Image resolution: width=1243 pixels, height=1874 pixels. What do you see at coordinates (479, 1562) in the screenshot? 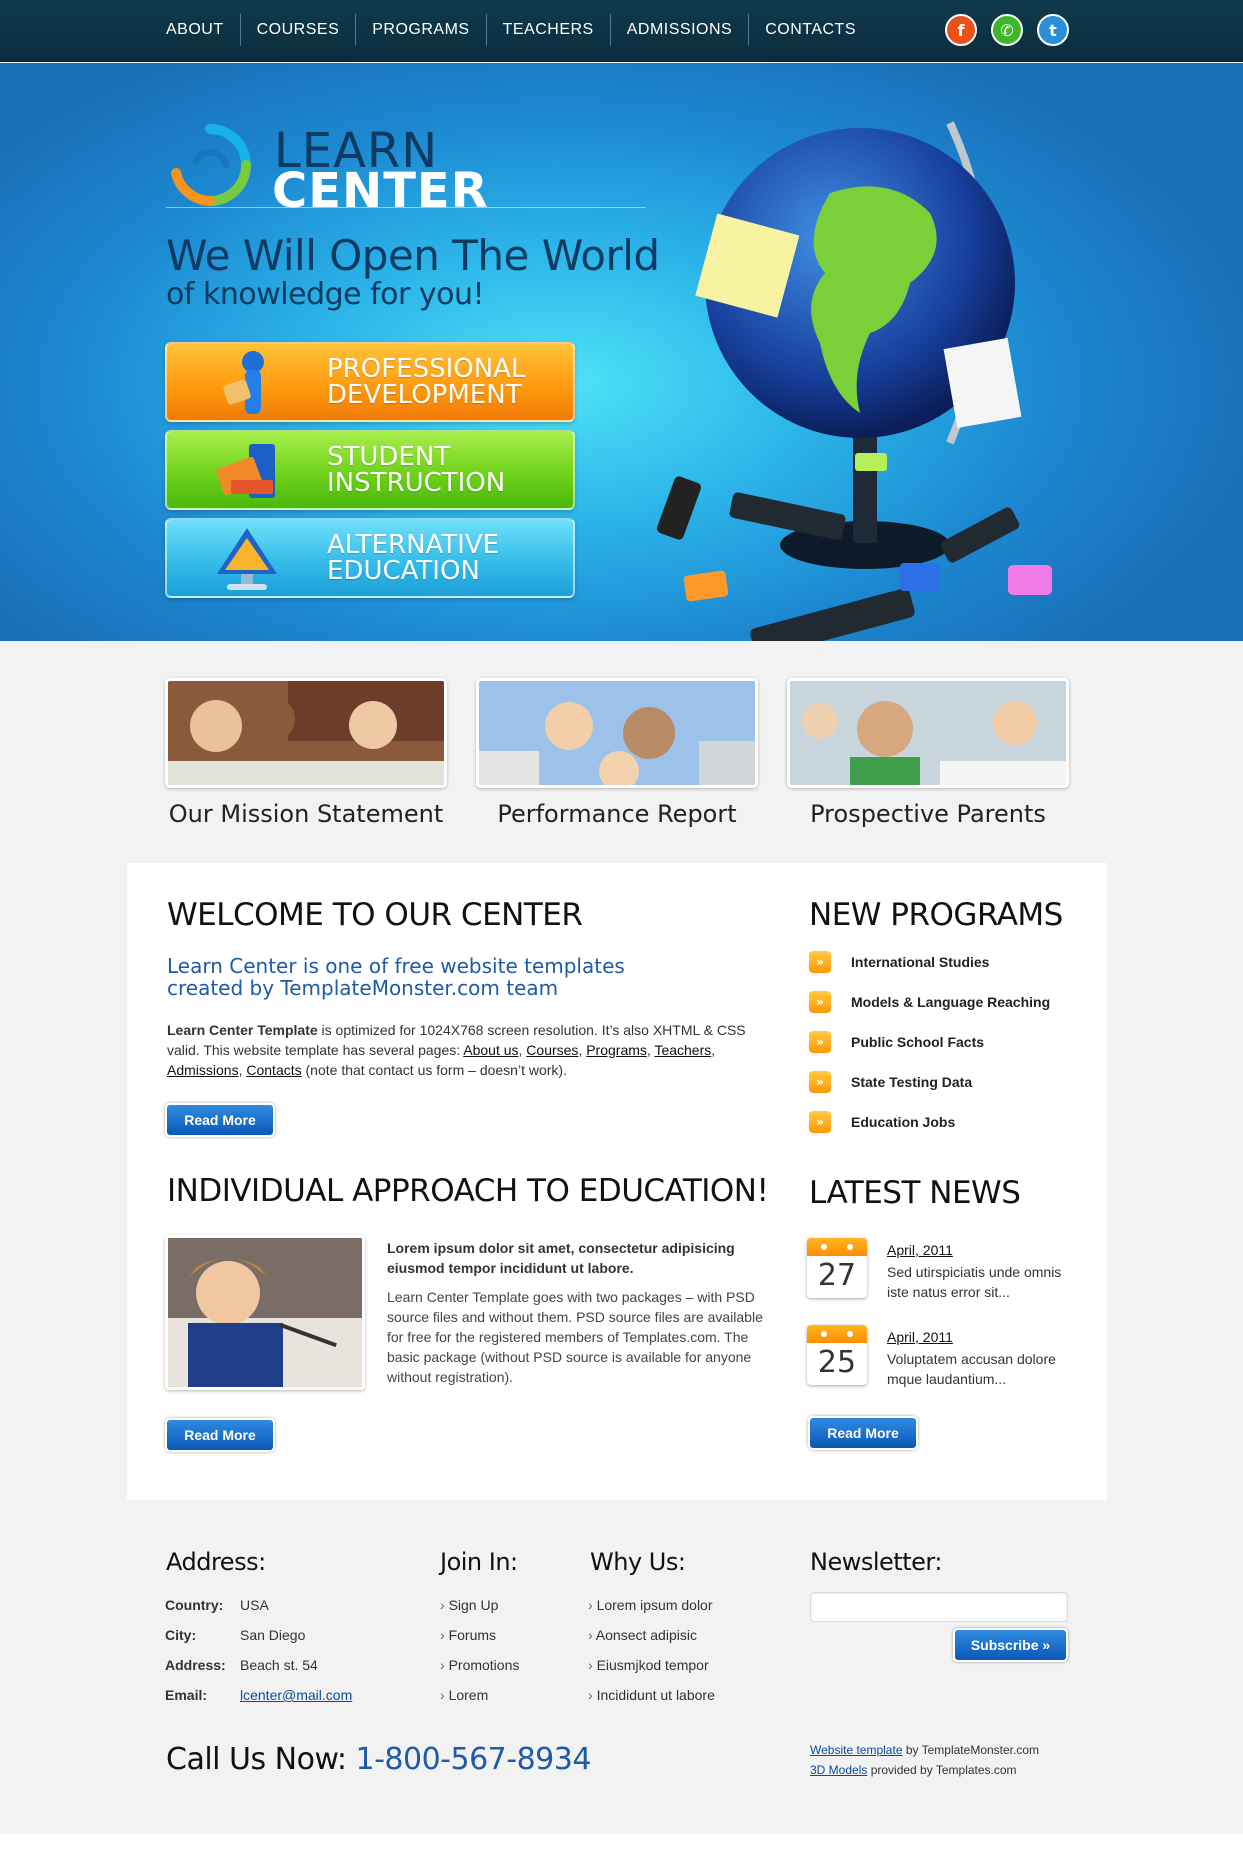
I see `join-title: Join In:` at bounding box center [479, 1562].